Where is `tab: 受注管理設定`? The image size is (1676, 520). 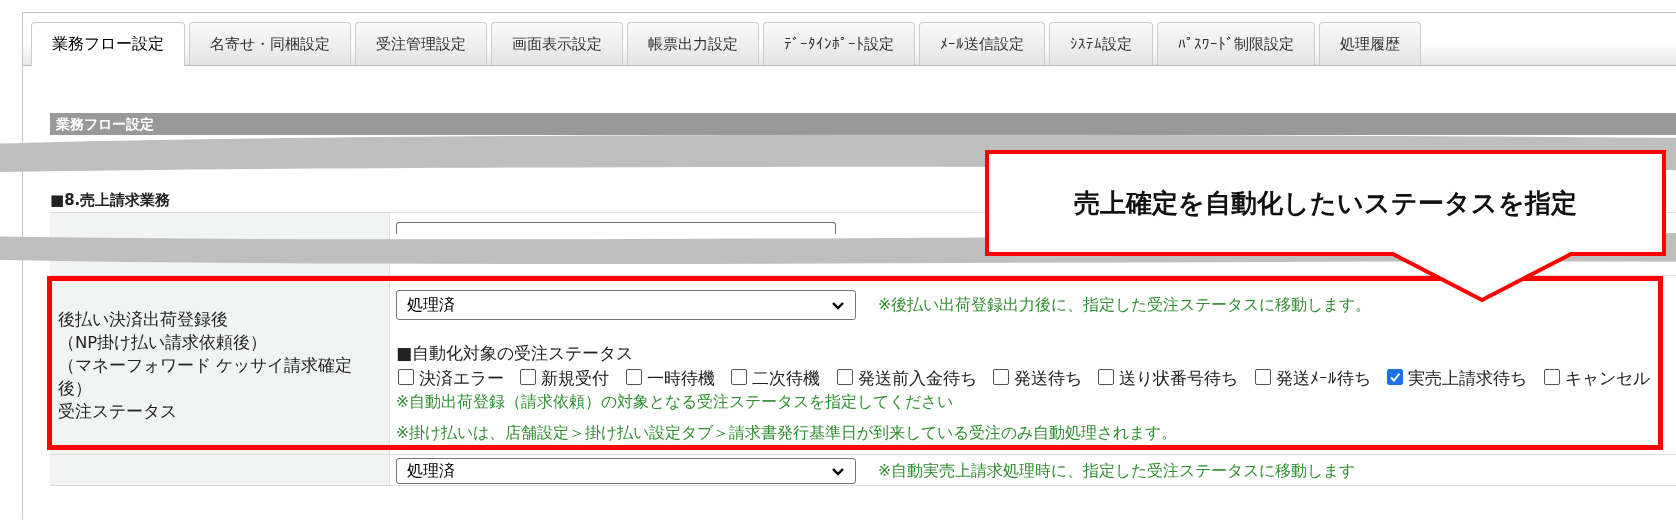 tab: 受注管理設定 is located at coordinates (421, 43).